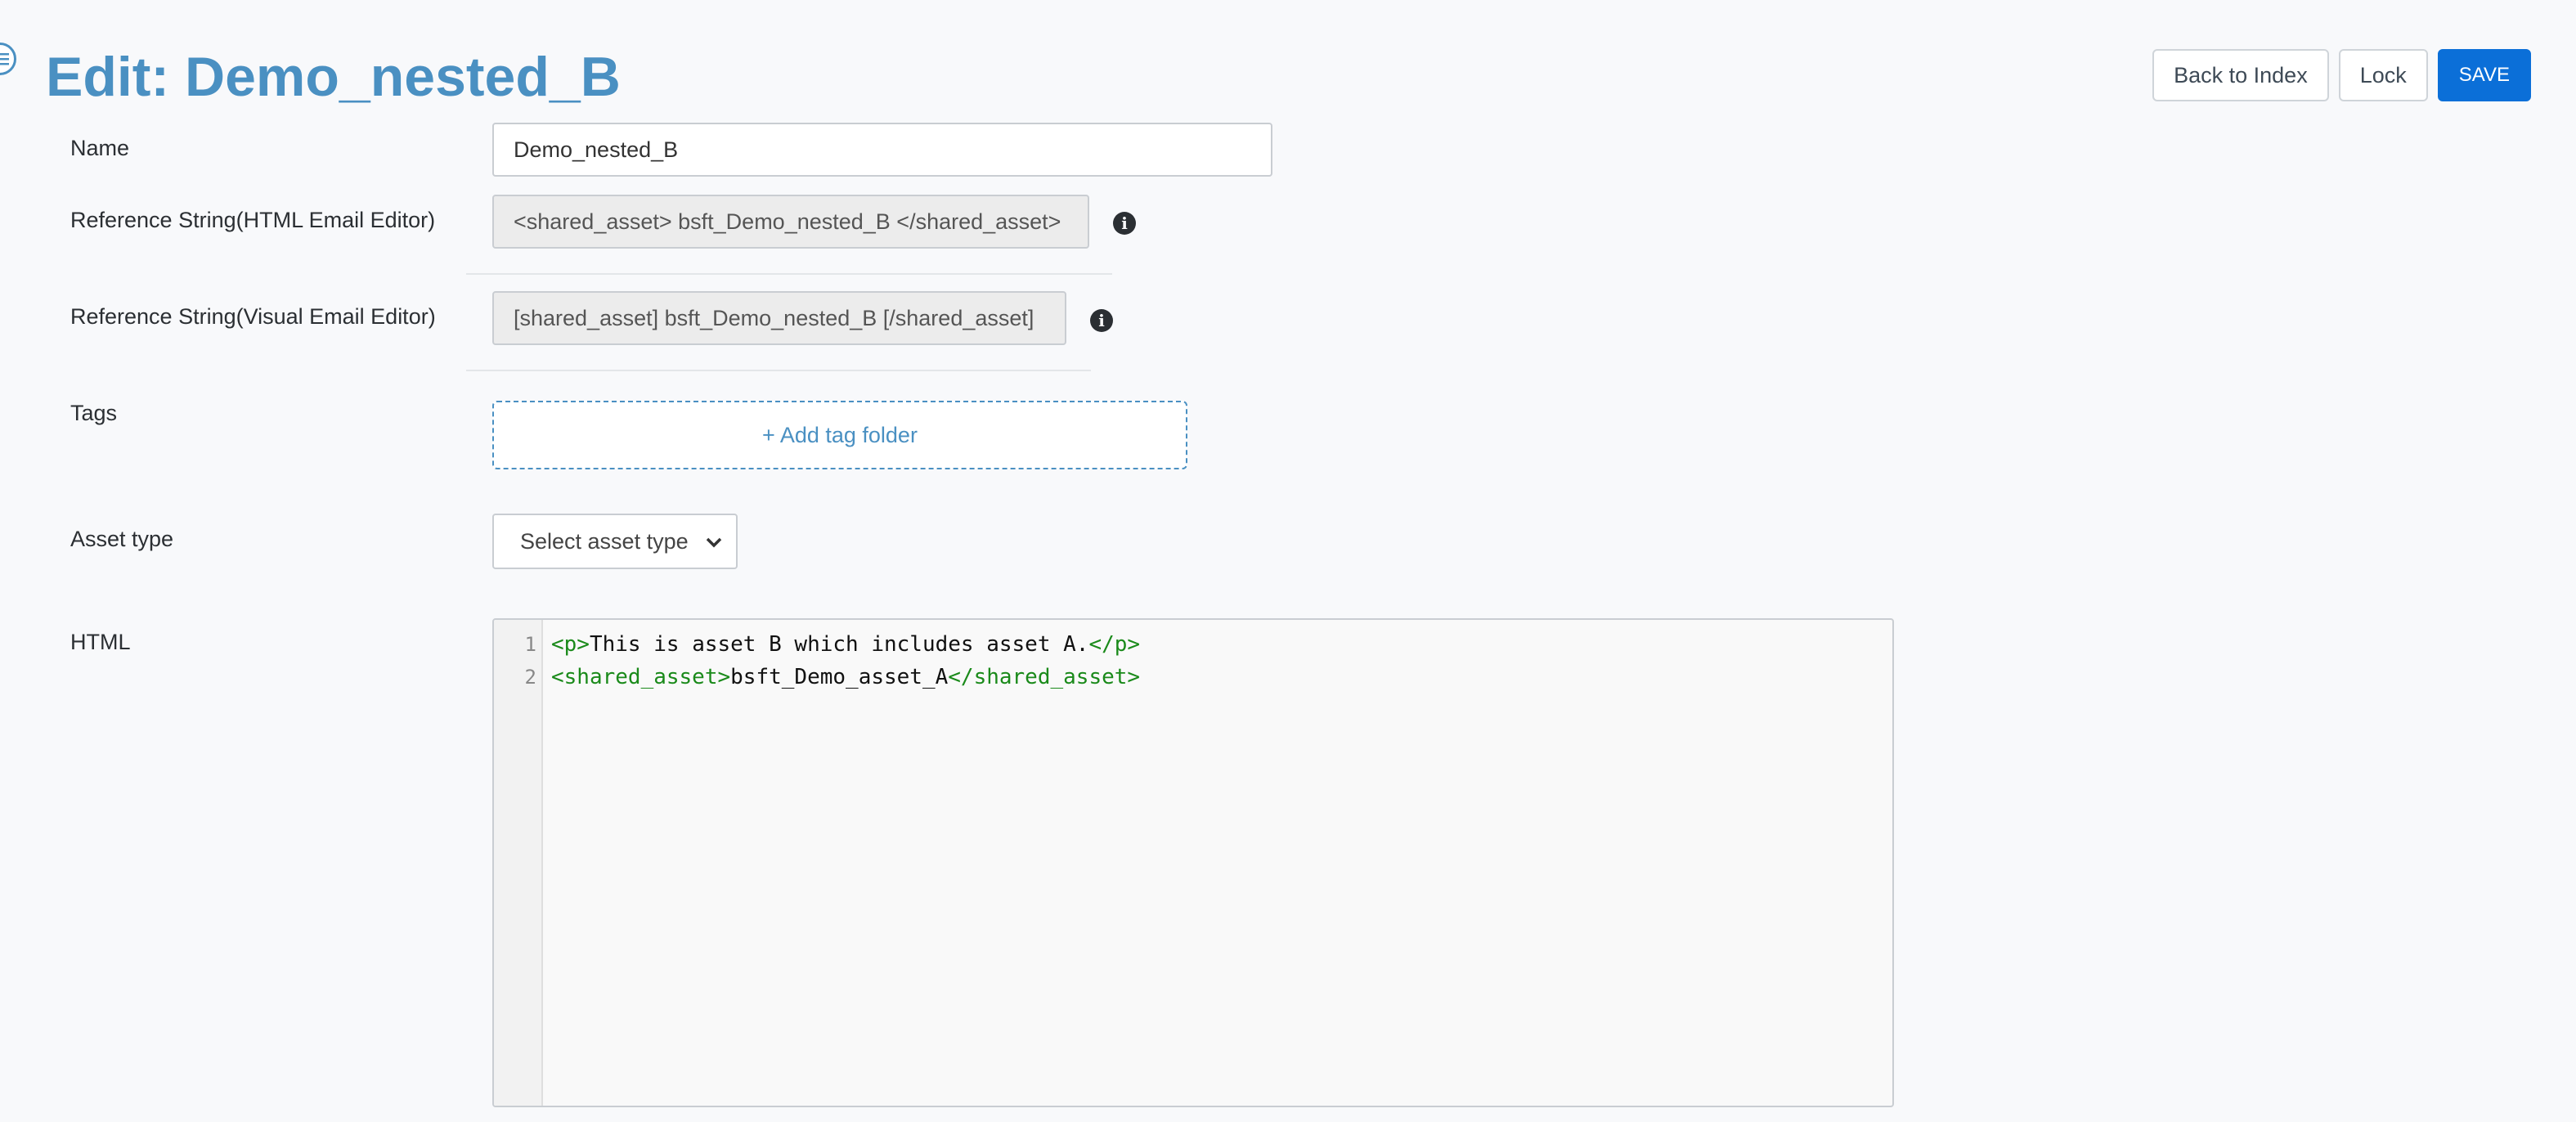 The height and width of the screenshot is (1122, 2576). Describe the element at coordinates (641, 677) in the screenshot. I see `code-token: <shared_asset>` at that location.